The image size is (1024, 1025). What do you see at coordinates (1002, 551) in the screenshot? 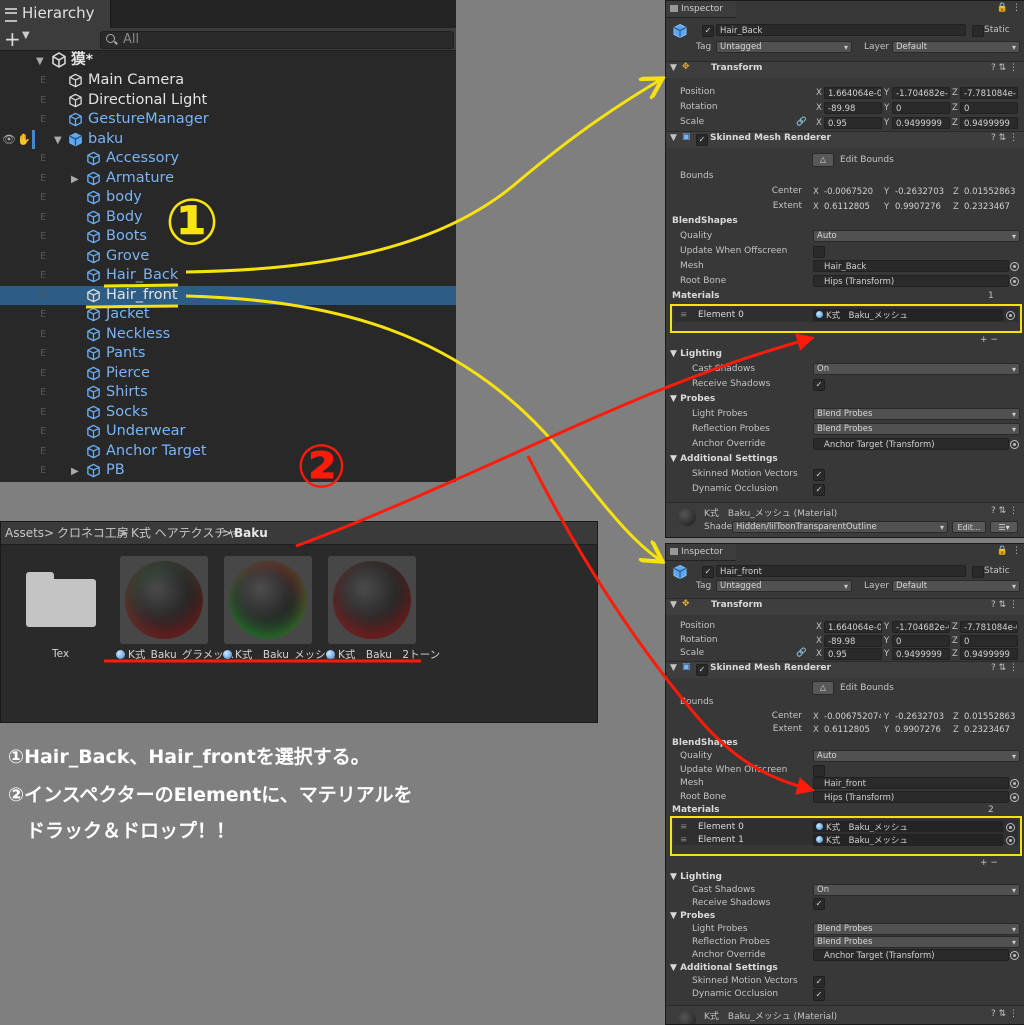
I see `lock-icon: 🔒` at bounding box center [1002, 551].